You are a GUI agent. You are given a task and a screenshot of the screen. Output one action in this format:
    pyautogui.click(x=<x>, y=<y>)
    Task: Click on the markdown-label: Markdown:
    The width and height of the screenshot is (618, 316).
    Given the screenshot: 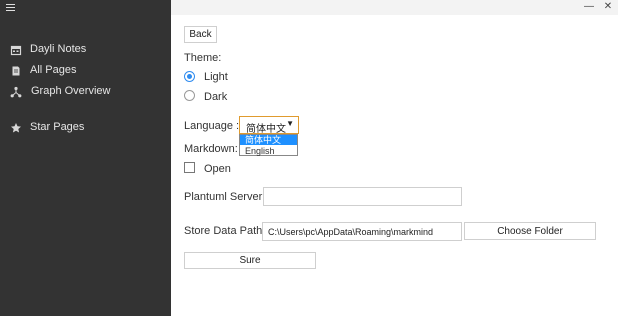 What is the action you would take?
    pyautogui.click(x=211, y=149)
    